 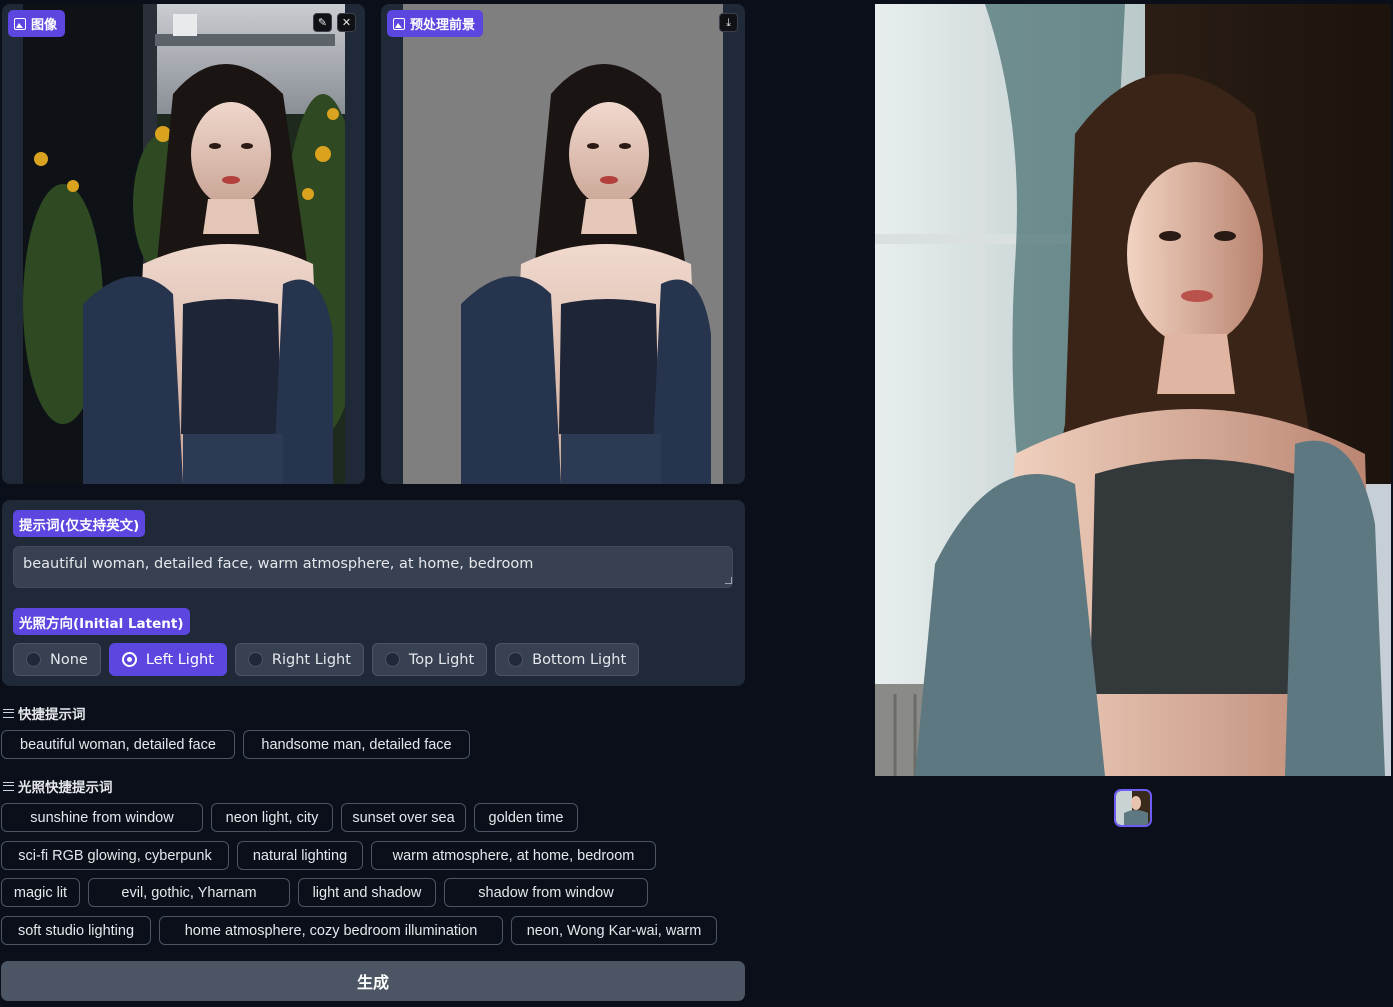 I want to click on radio-top-light: Top Light, so click(x=429, y=659).